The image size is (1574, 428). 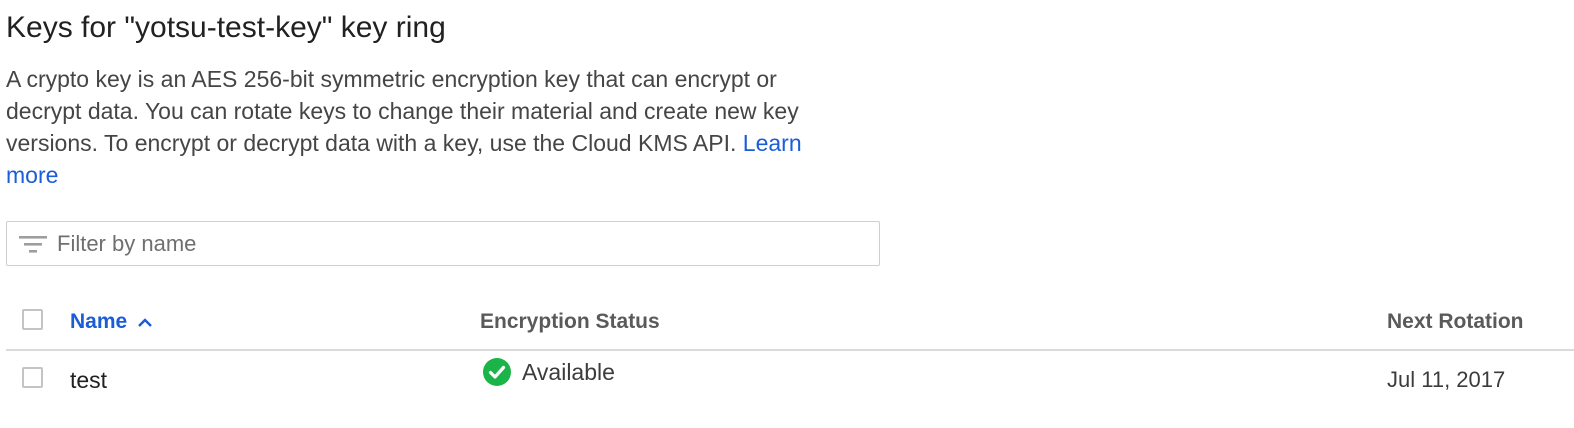 I want to click on page-title: Keys for "yotsu-test-key" key ring, so click(x=226, y=27).